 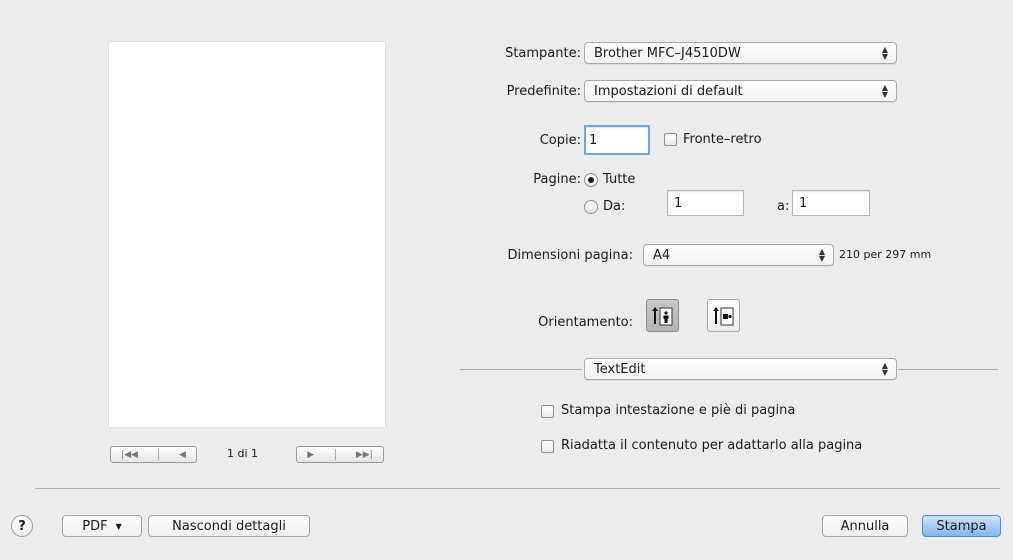 What do you see at coordinates (547, 411) in the screenshot?
I see `header-footer-checkbox` at bounding box center [547, 411].